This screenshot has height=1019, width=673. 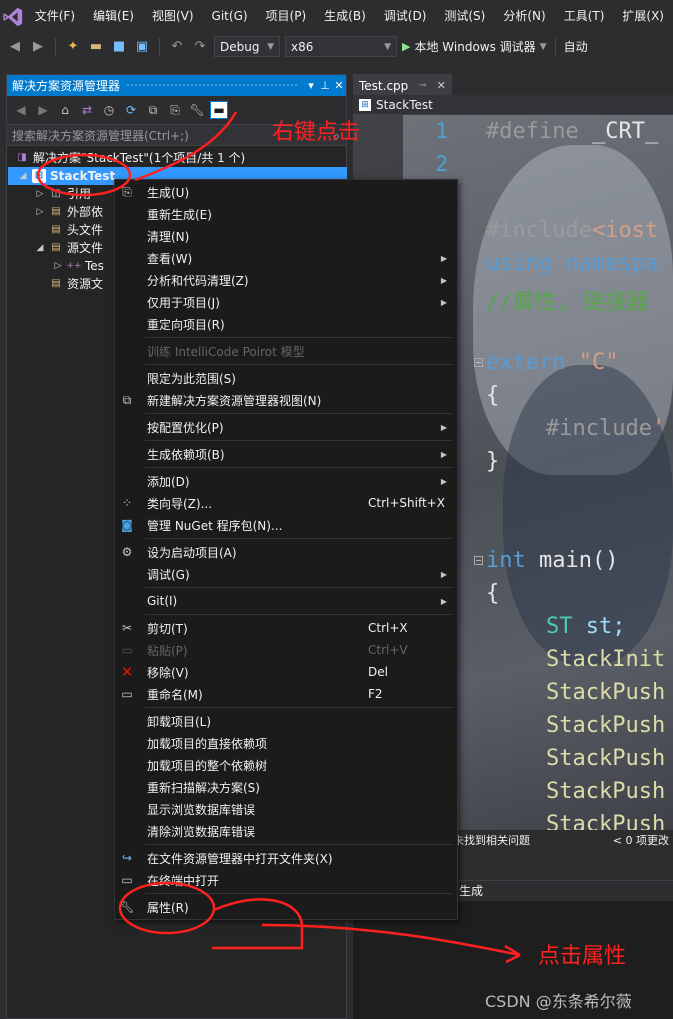 I want to click on pin-icon: ⊥, so click(x=325, y=85).